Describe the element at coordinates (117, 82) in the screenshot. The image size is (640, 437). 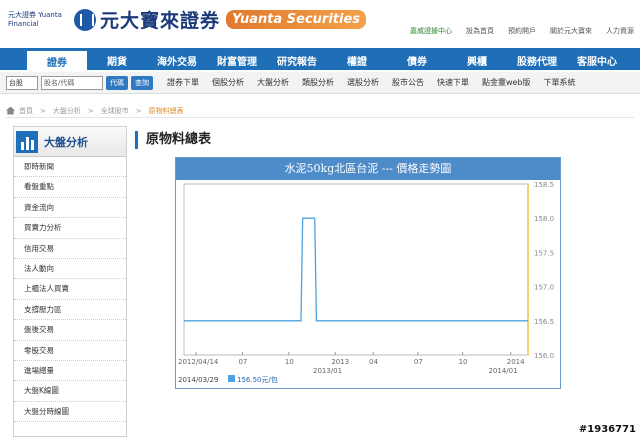
I see `code-button: 代碼` at that location.